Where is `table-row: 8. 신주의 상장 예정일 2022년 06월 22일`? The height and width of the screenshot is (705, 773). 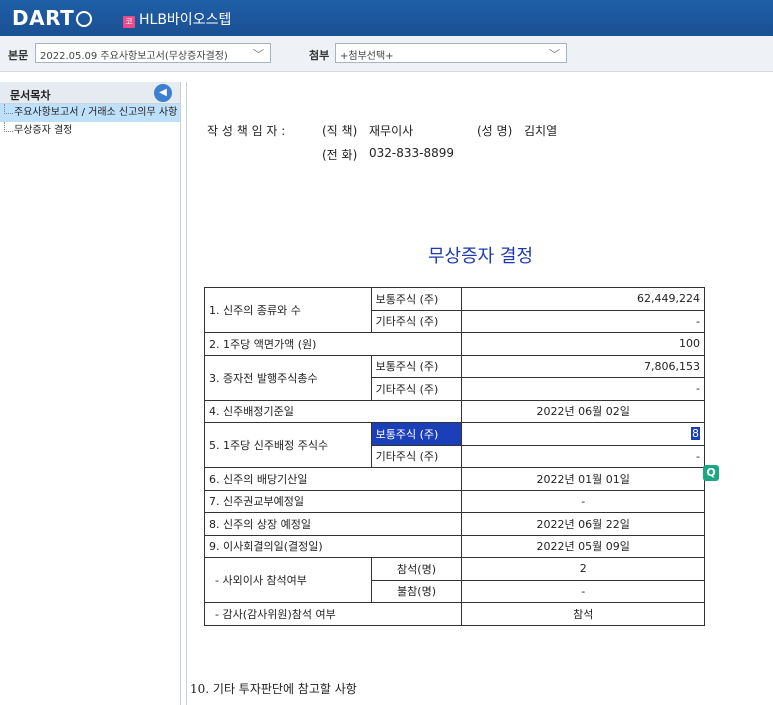 table-row: 8. 신주의 상장 예정일 2022년 06월 22일 is located at coordinates (454, 524).